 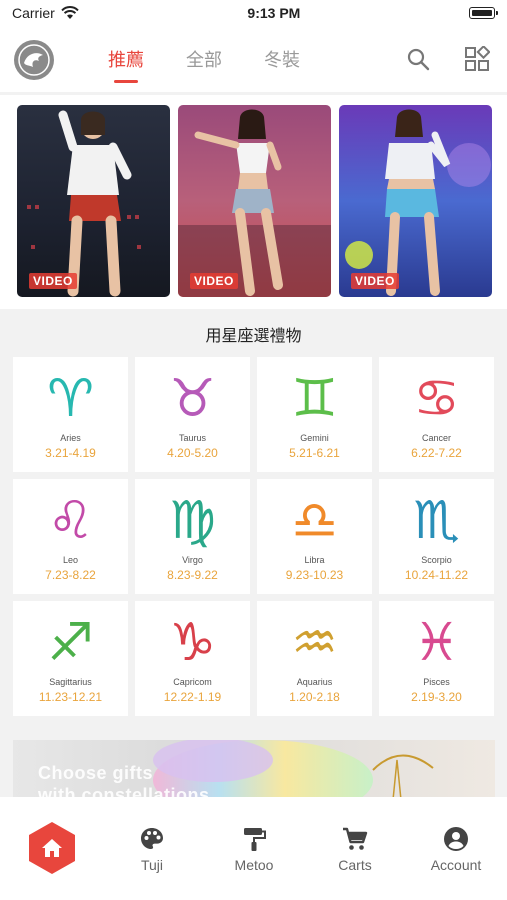 I want to click on zodiac-symbol-icon: ♑, so click(x=192, y=643).